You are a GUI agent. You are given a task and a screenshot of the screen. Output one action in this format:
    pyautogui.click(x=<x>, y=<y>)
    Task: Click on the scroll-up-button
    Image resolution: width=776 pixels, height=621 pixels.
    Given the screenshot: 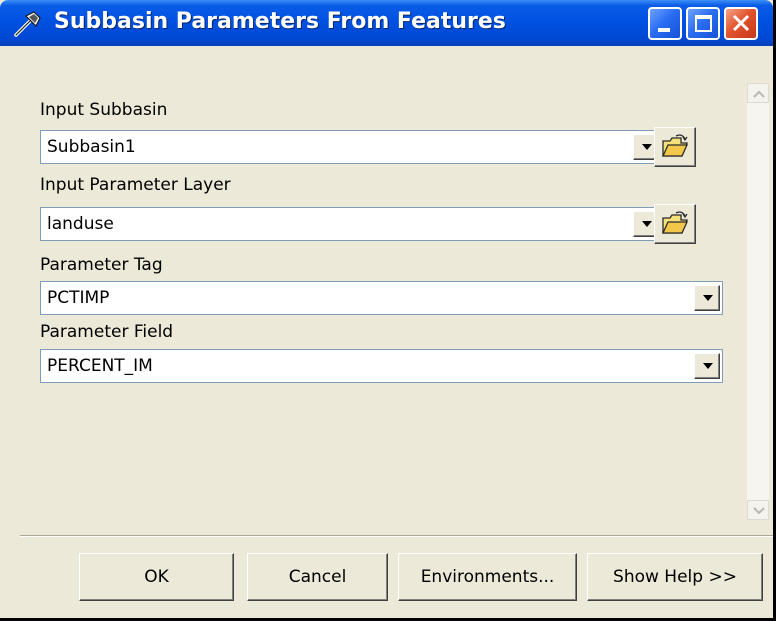 What is the action you would take?
    pyautogui.click(x=758, y=93)
    